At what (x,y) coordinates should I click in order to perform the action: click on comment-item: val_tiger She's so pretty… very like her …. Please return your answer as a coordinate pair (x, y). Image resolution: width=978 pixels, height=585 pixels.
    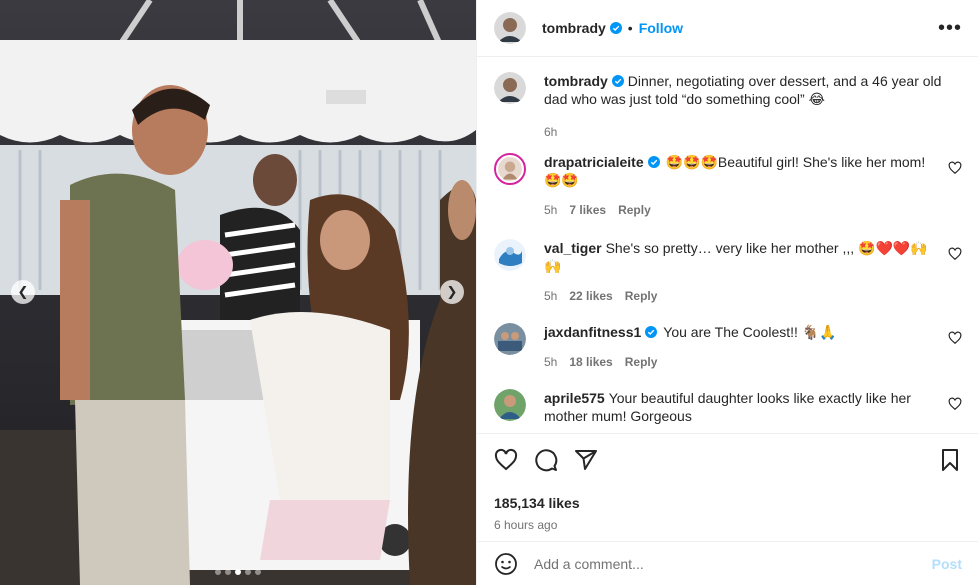
    Looking at the image, I should click on (728, 272).